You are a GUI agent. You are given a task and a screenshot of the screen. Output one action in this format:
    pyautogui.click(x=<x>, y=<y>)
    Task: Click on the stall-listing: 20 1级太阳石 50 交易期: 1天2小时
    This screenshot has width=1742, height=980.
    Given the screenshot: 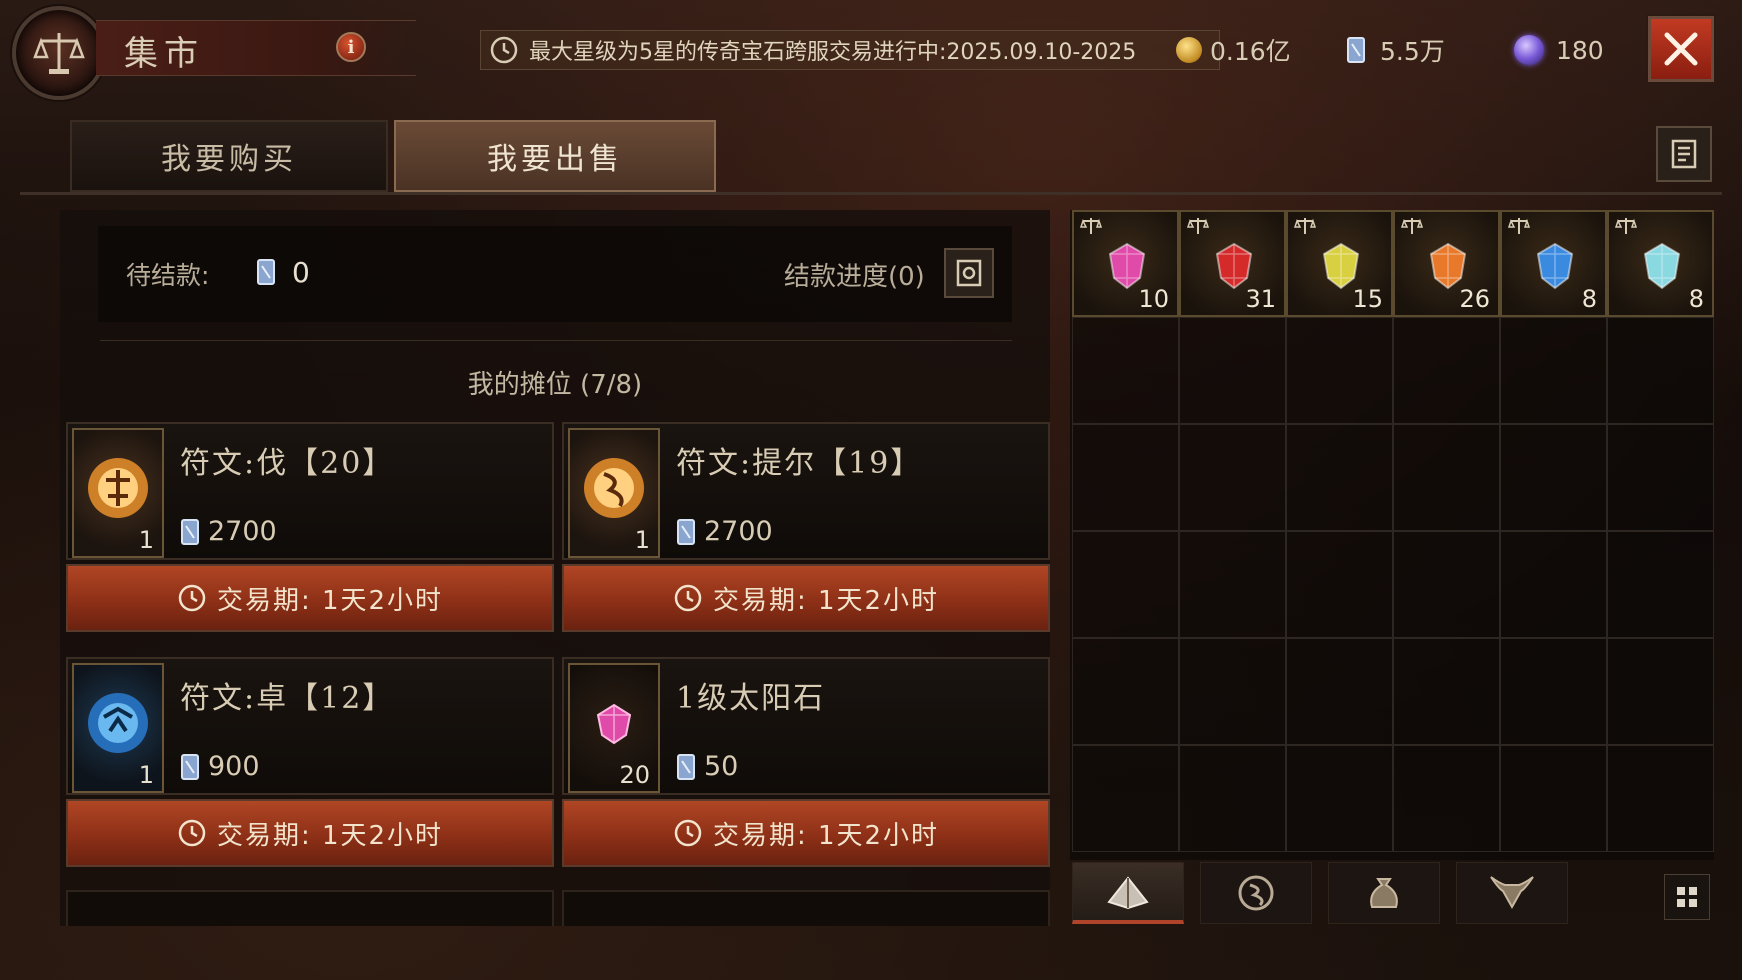 What is the action you would take?
    pyautogui.click(x=806, y=763)
    